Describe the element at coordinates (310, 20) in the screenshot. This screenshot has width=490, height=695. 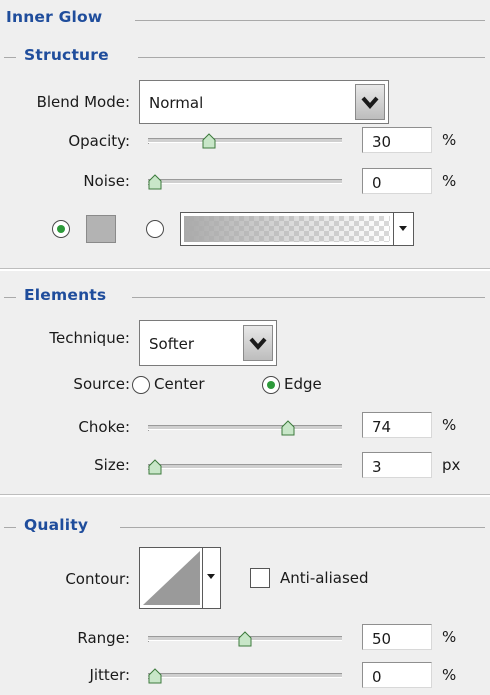
I see `title-rule` at that location.